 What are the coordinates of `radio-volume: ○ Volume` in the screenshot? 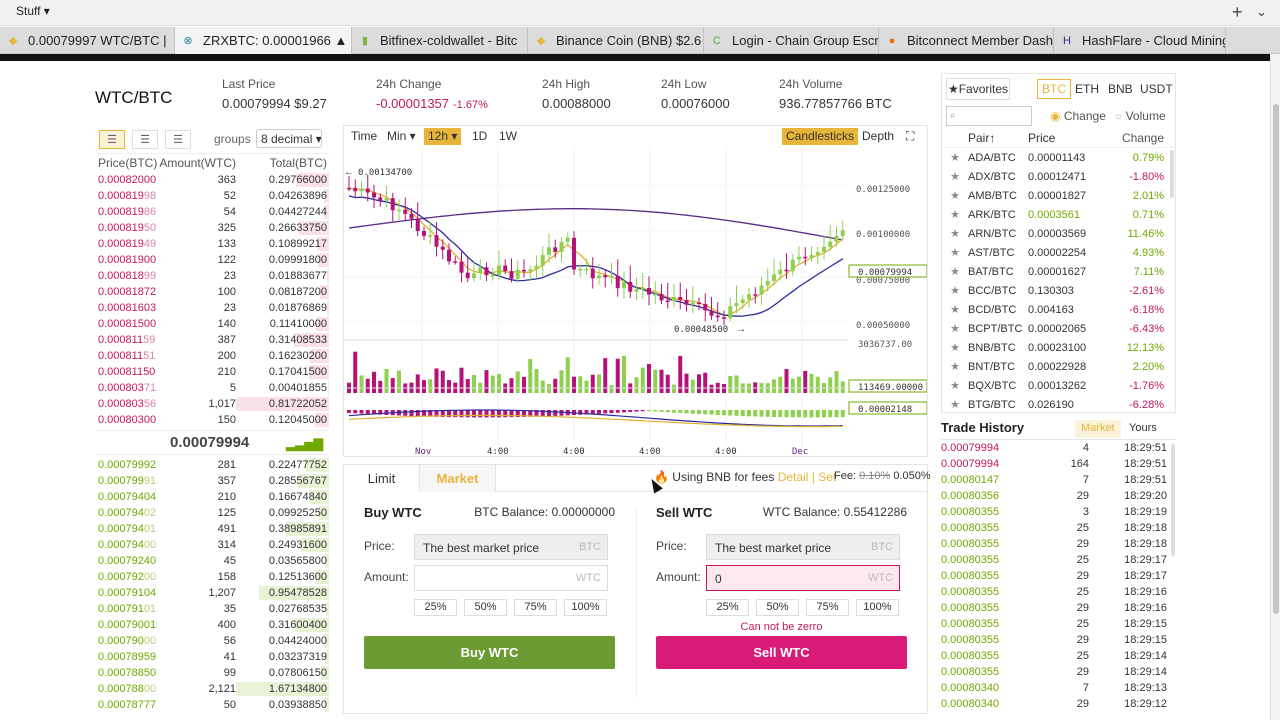 It's located at (1140, 116).